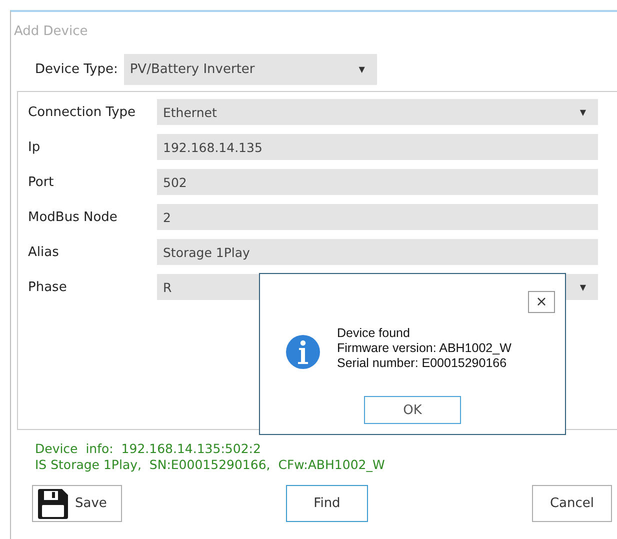  What do you see at coordinates (35, 147) in the screenshot?
I see `field-label: Ip` at bounding box center [35, 147].